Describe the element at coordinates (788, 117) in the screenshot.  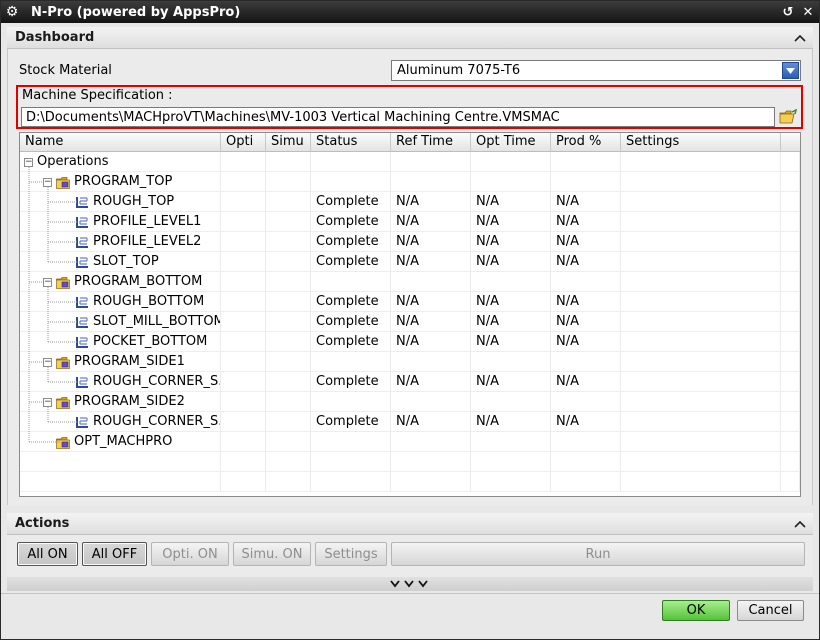
I see `open-folder-icon` at that location.